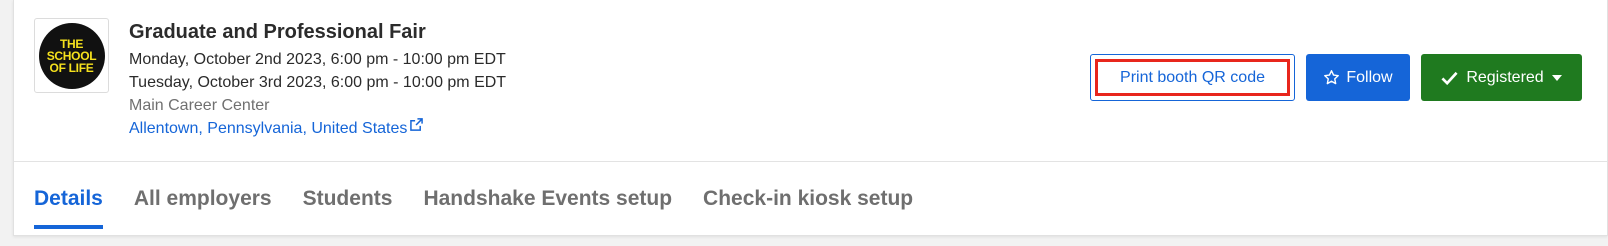  I want to click on event-venue: Main Career Center, so click(199, 105).